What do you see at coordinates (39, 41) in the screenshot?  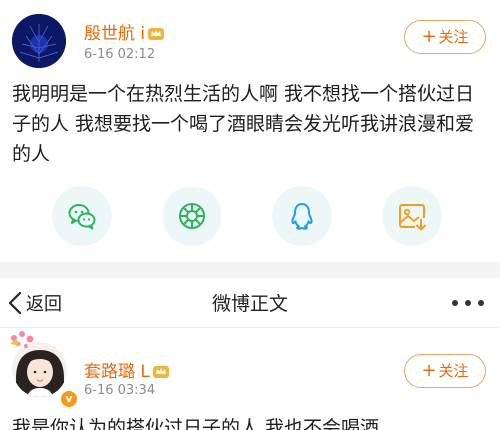 I see `avatar` at bounding box center [39, 41].